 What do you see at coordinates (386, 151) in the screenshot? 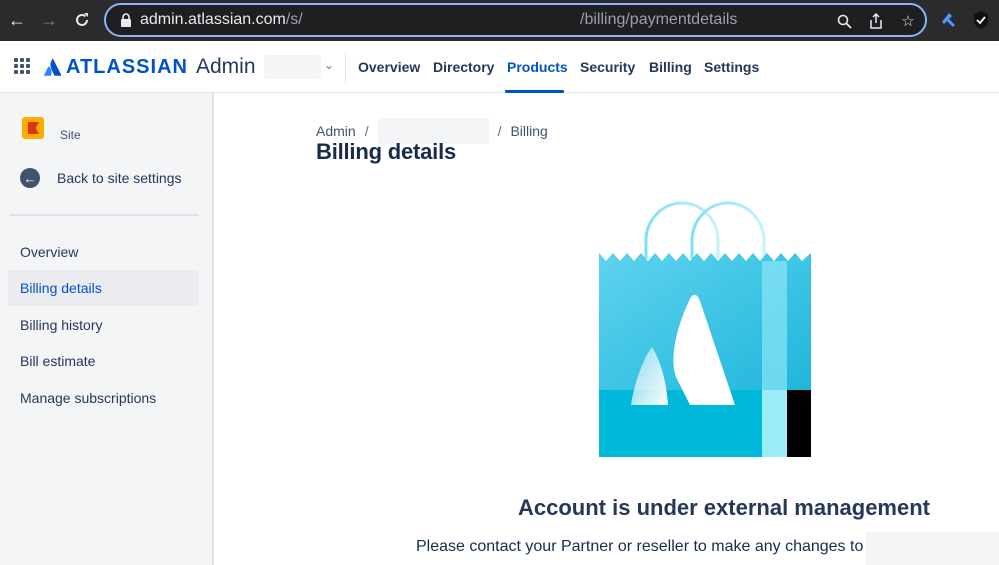
I see `page-title: Billing details` at bounding box center [386, 151].